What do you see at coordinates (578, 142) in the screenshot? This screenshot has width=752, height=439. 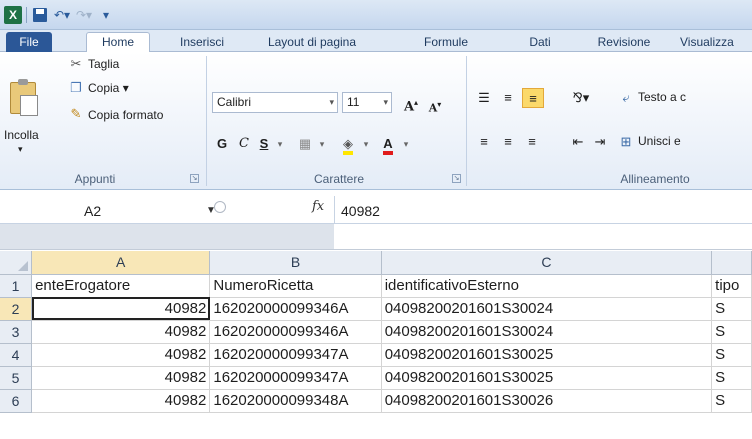 I see `decrease-indent-icon: ⇤` at bounding box center [578, 142].